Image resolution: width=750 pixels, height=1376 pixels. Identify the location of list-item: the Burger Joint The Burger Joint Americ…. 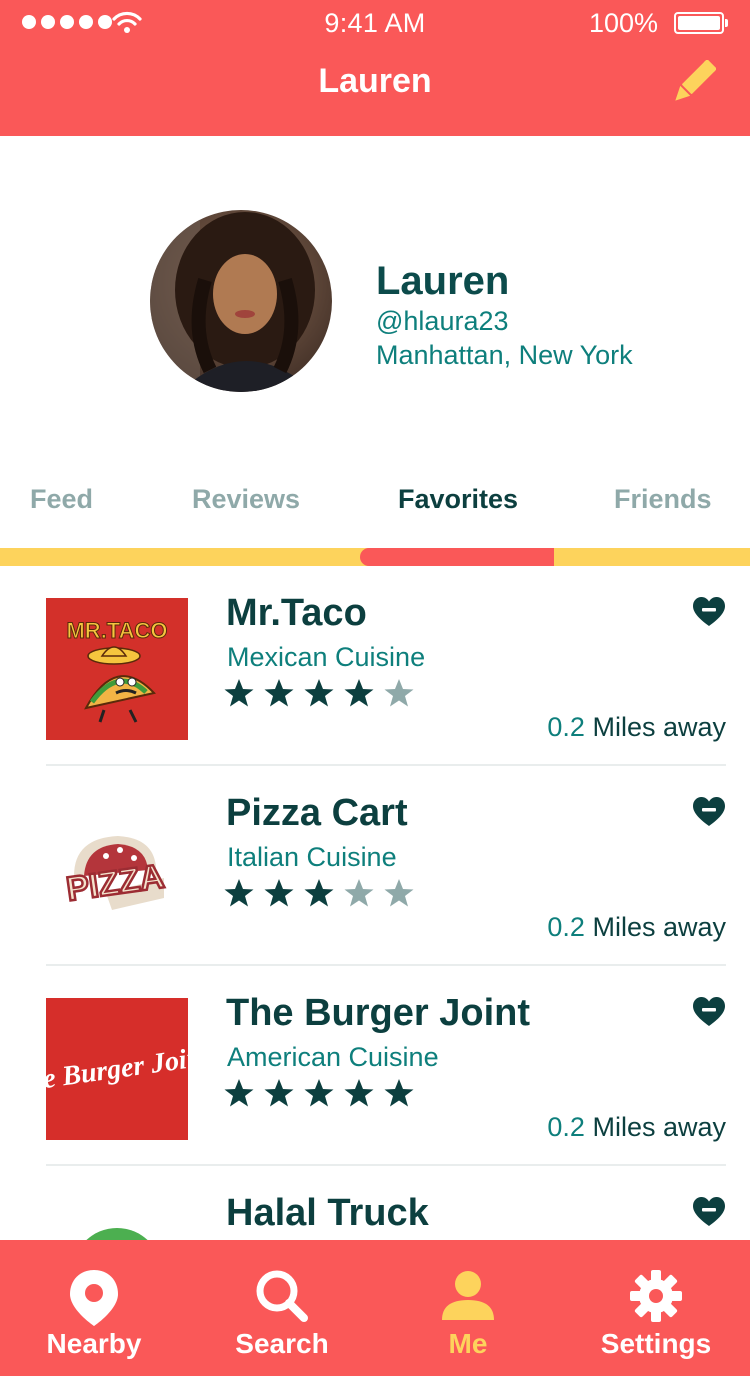
(375, 1066).